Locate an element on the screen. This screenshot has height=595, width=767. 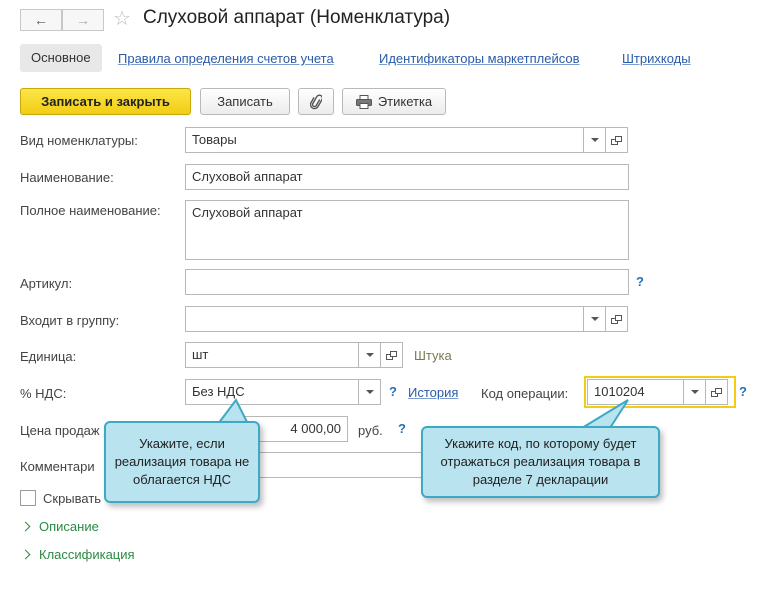
paperclip-icon is located at coordinates (316, 101).